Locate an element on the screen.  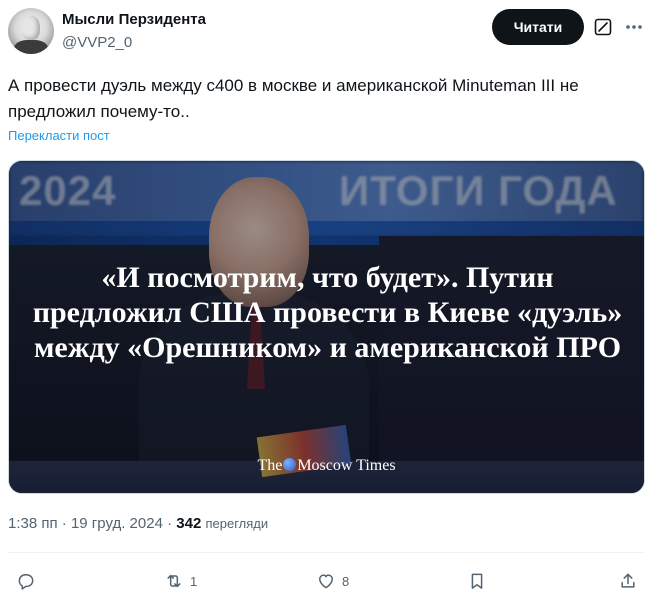
tweet-date: 19 груд. 2024 is located at coordinates (117, 523).